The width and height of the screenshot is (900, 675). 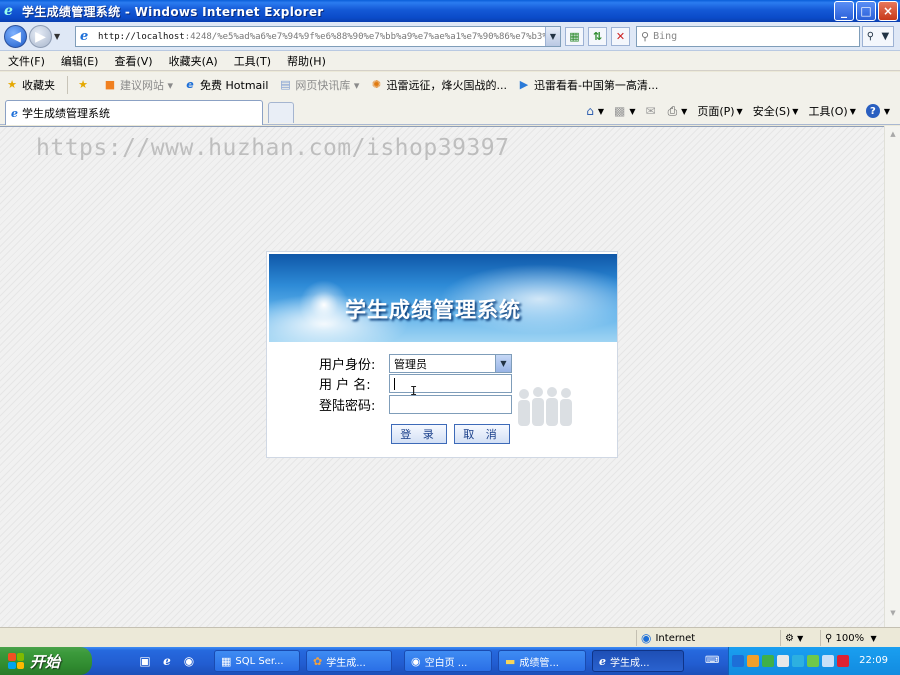 I want to click on search-box: ⚲ Bing, so click(x=748, y=36).